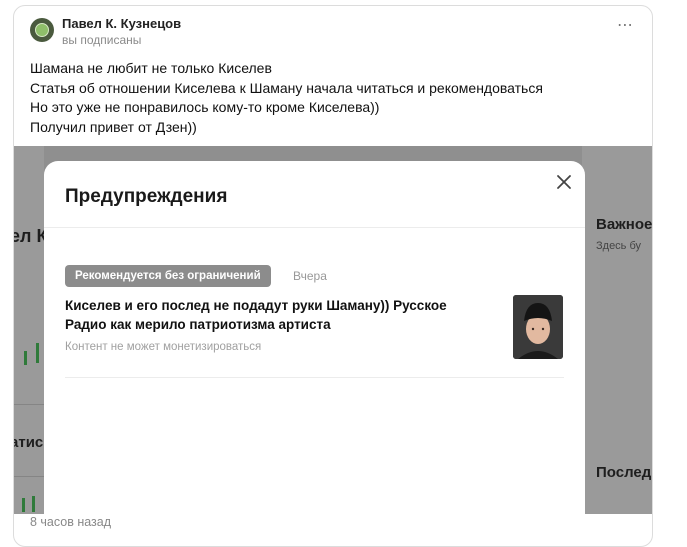 The height and width of the screenshot is (547, 687). What do you see at coordinates (113, 126) in the screenshot?
I see `post-text-line: Получил привет от Дзен))` at bounding box center [113, 126].